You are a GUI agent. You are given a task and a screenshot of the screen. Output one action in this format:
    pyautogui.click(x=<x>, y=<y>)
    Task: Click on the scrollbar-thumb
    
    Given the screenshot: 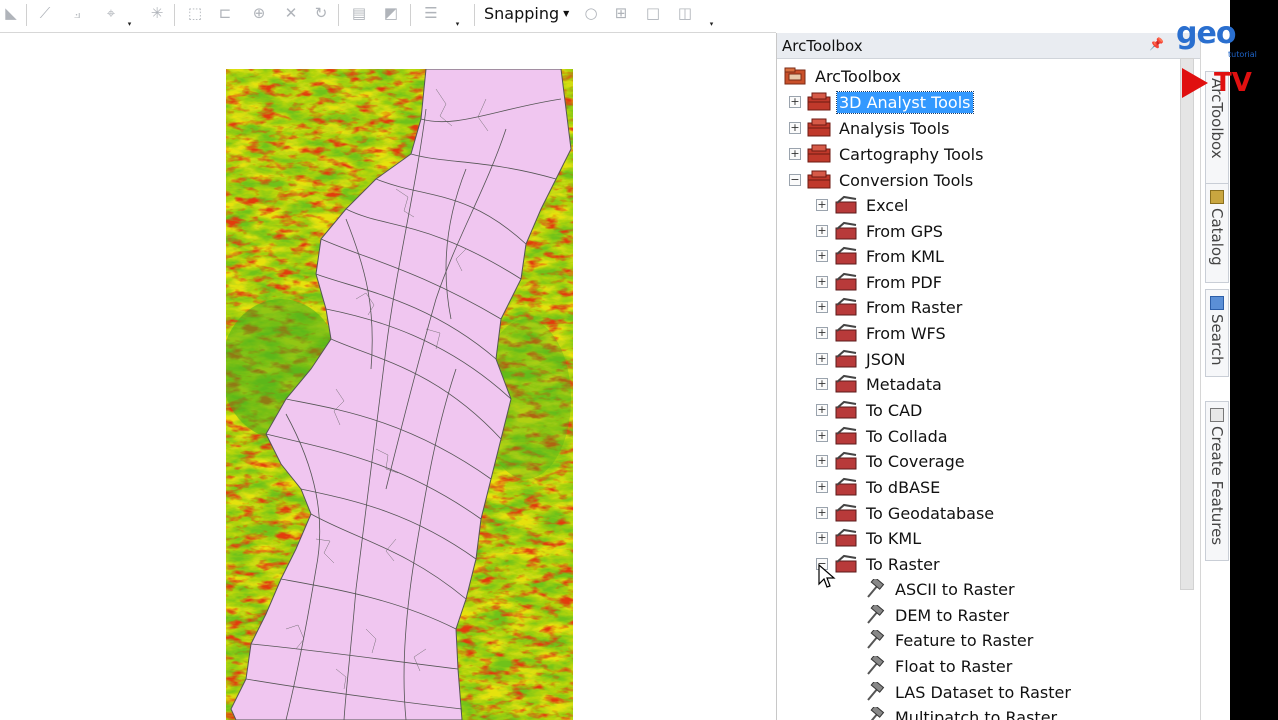 What is the action you would take?
    pyautogui.click(x=1187, y=324)
    